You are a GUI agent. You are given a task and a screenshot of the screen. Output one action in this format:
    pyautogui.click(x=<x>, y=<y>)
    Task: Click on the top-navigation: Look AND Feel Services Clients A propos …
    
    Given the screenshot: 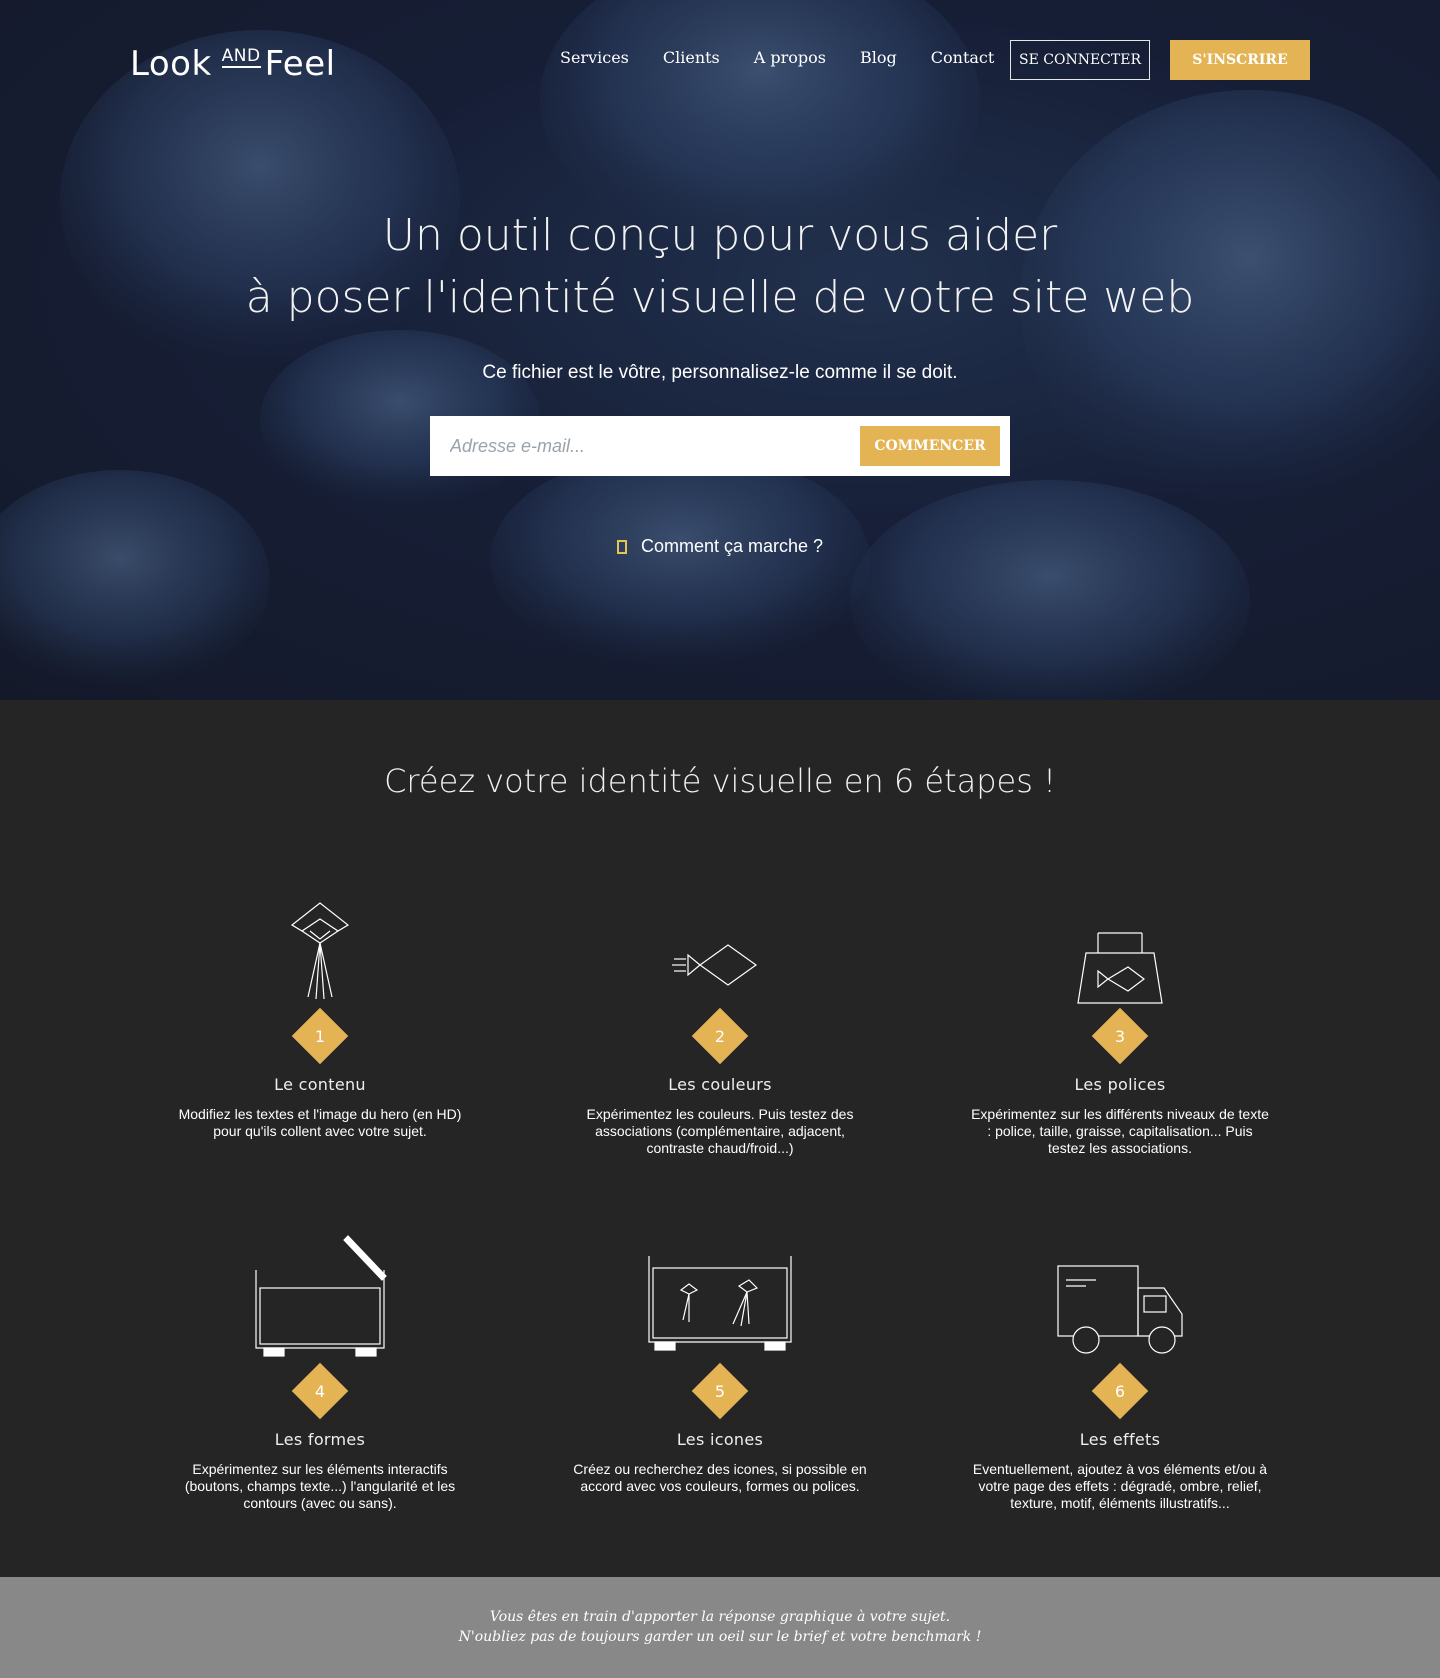 What is the action you would take?
    pyautogui.click(x=720, y=60)
    